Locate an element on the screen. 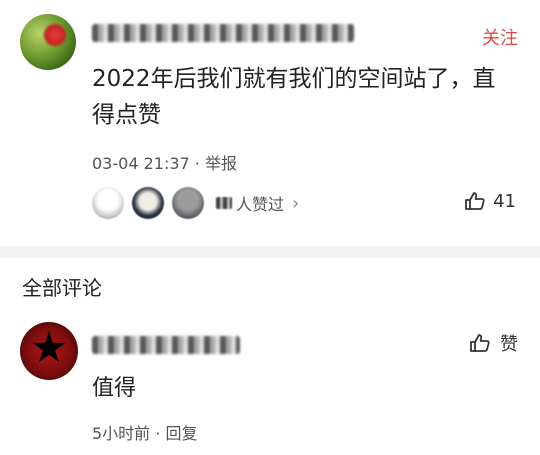 The width and height of the screenshot is (540, 455). comments-section-title: 全部评论 is located at coordinates (62, 288).